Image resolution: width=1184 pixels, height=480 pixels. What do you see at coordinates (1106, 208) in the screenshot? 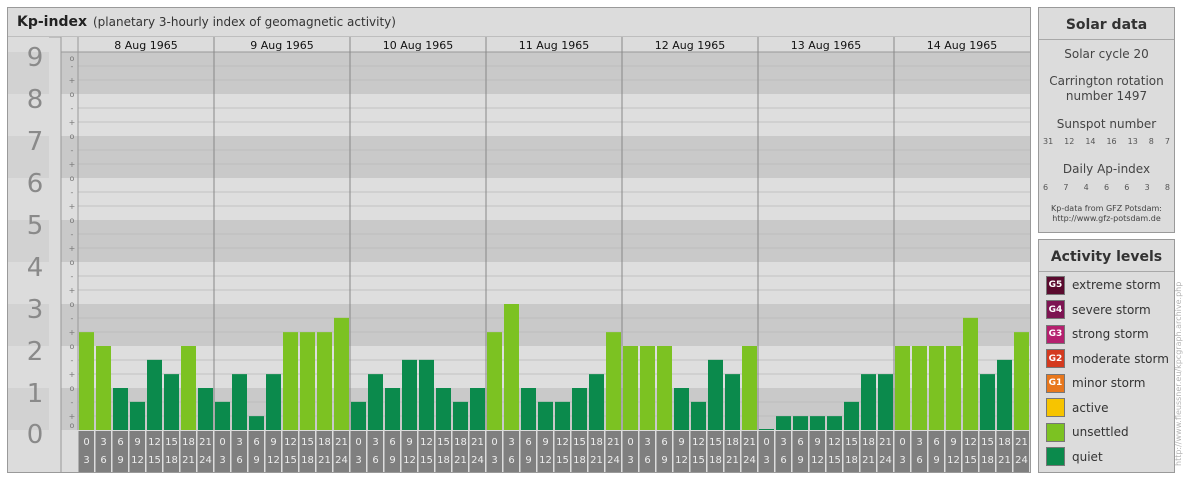
I see `source-line1: Kp-data from GFZ Potsdam:` at bounding box center [1106, 208].